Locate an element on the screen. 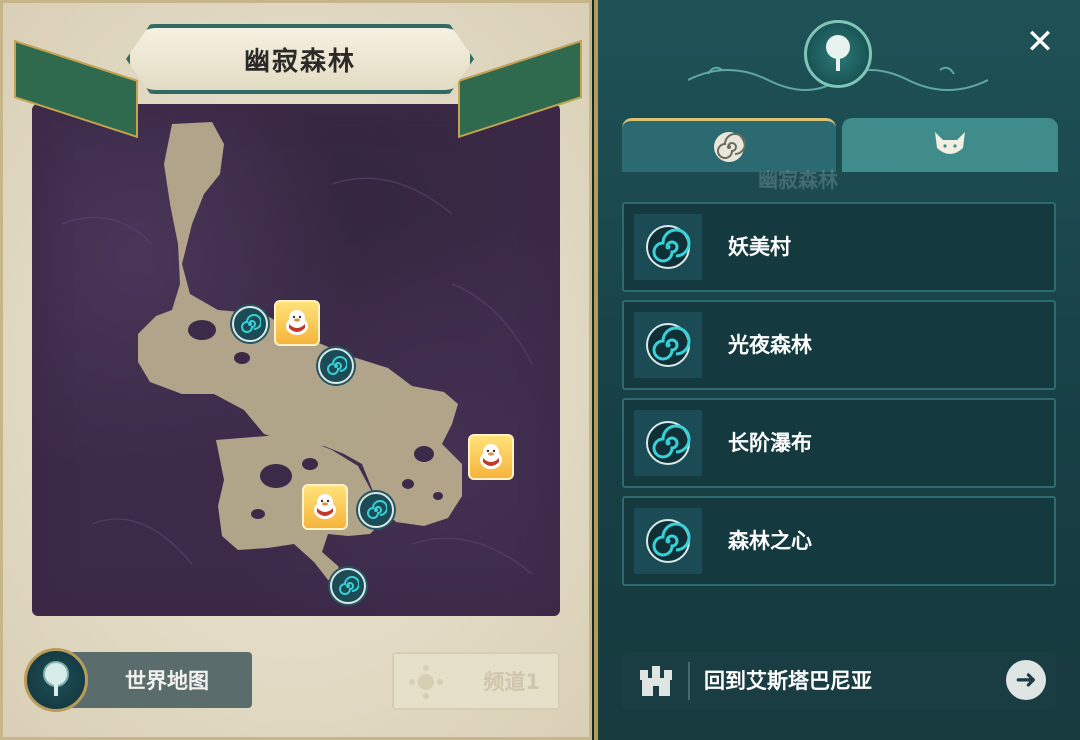 Image resolution: width=1080 pixels, height=740 pixels. panel-header: ✕ is located at coordinates (839, 56).